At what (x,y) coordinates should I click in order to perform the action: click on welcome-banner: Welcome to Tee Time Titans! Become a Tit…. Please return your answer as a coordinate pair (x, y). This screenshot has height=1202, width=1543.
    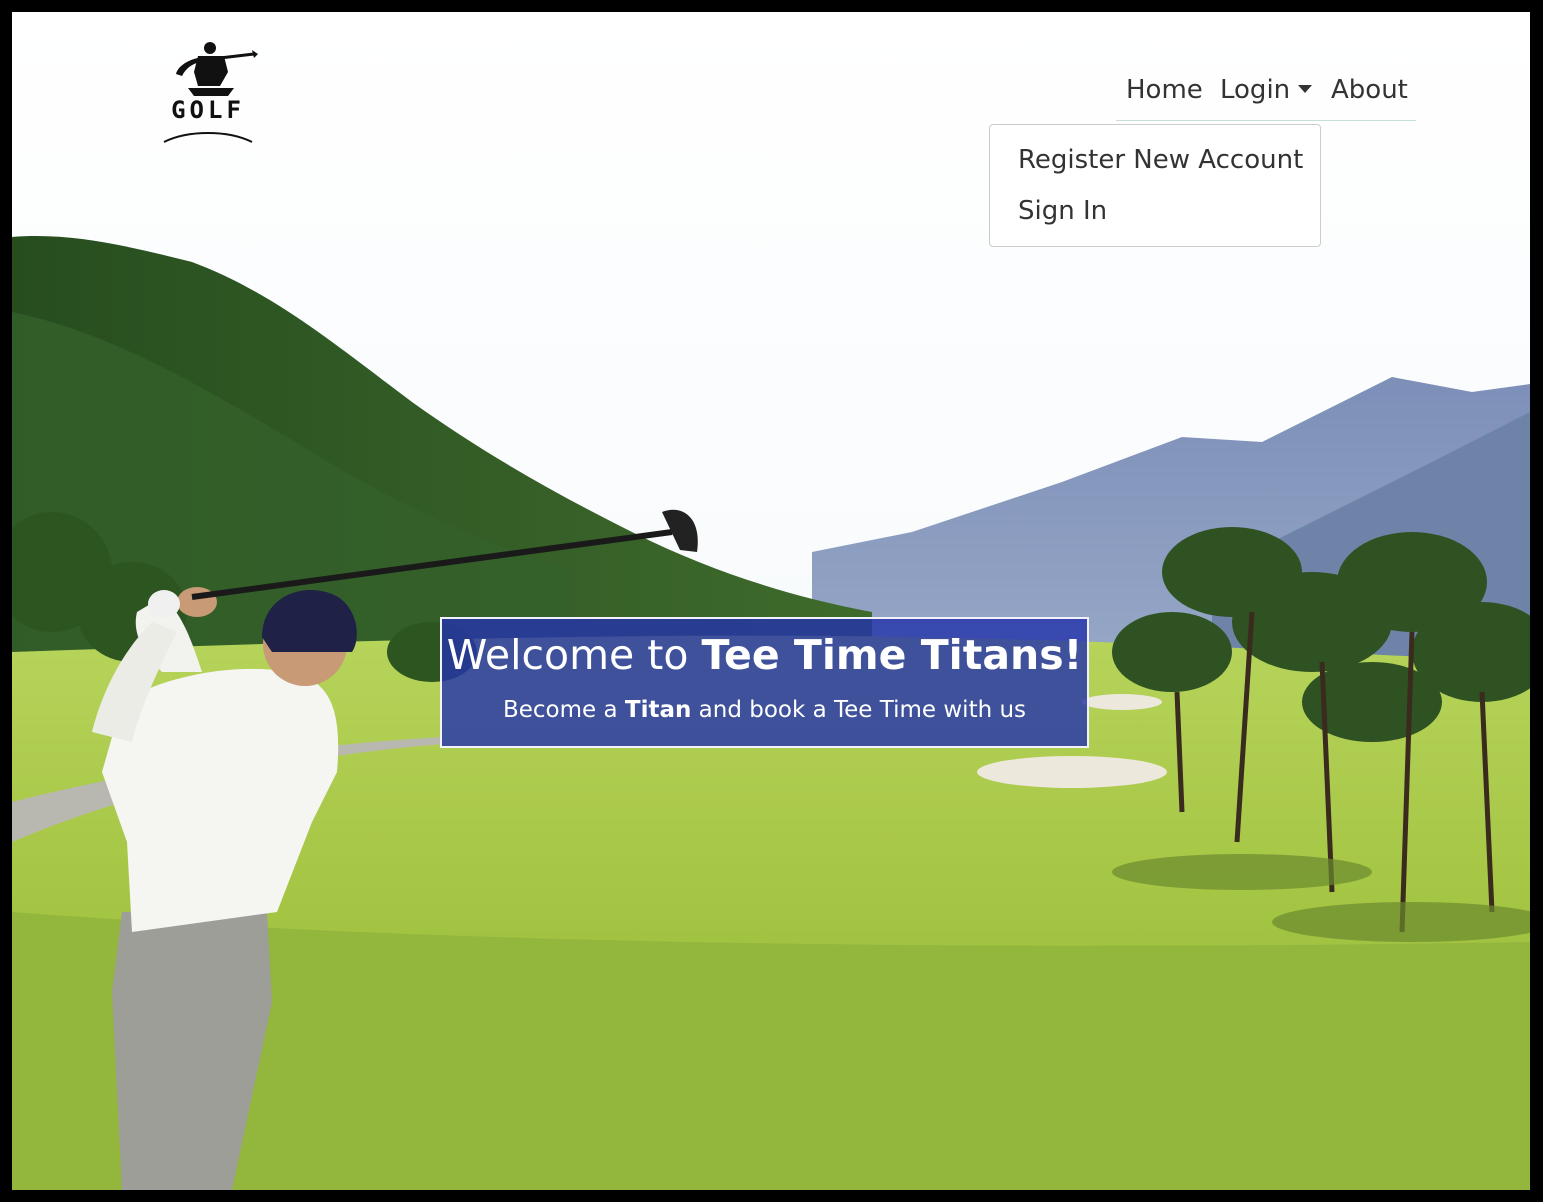
    Looking at the image, I should click on (764, 682).